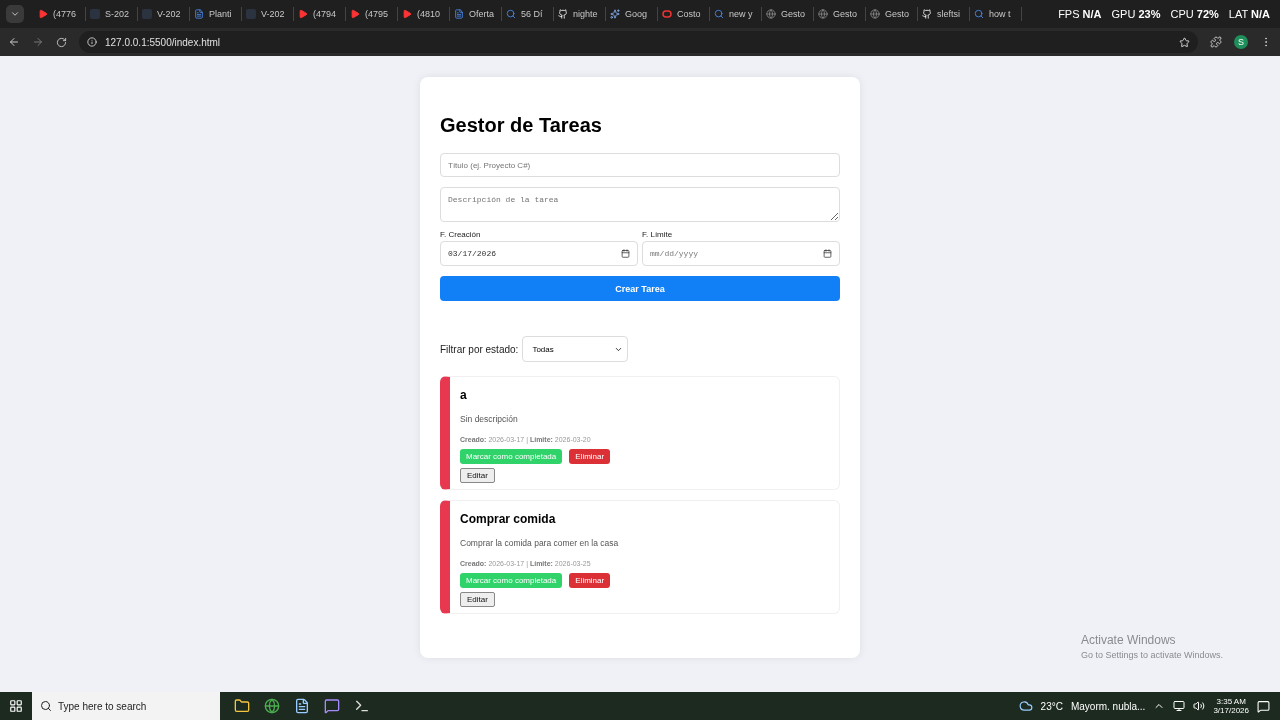 The width and height of the screenshot is (1280, 720). What do you see at coordinates (476, 14) in the screenshot?
I see `browser-tab: Oferta` at bounding box center [476, 14].